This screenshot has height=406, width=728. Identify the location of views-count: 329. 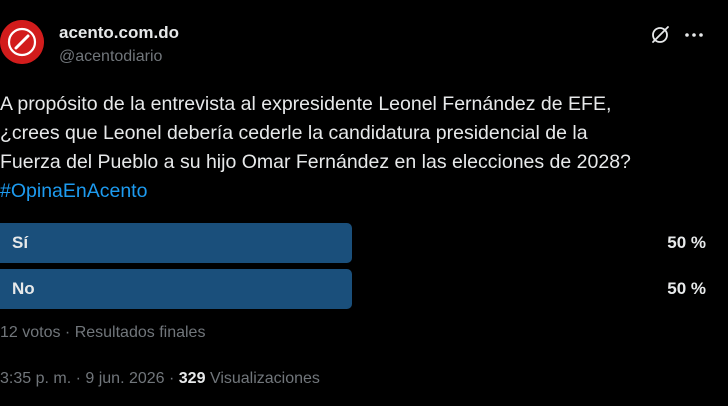
(192, 378).